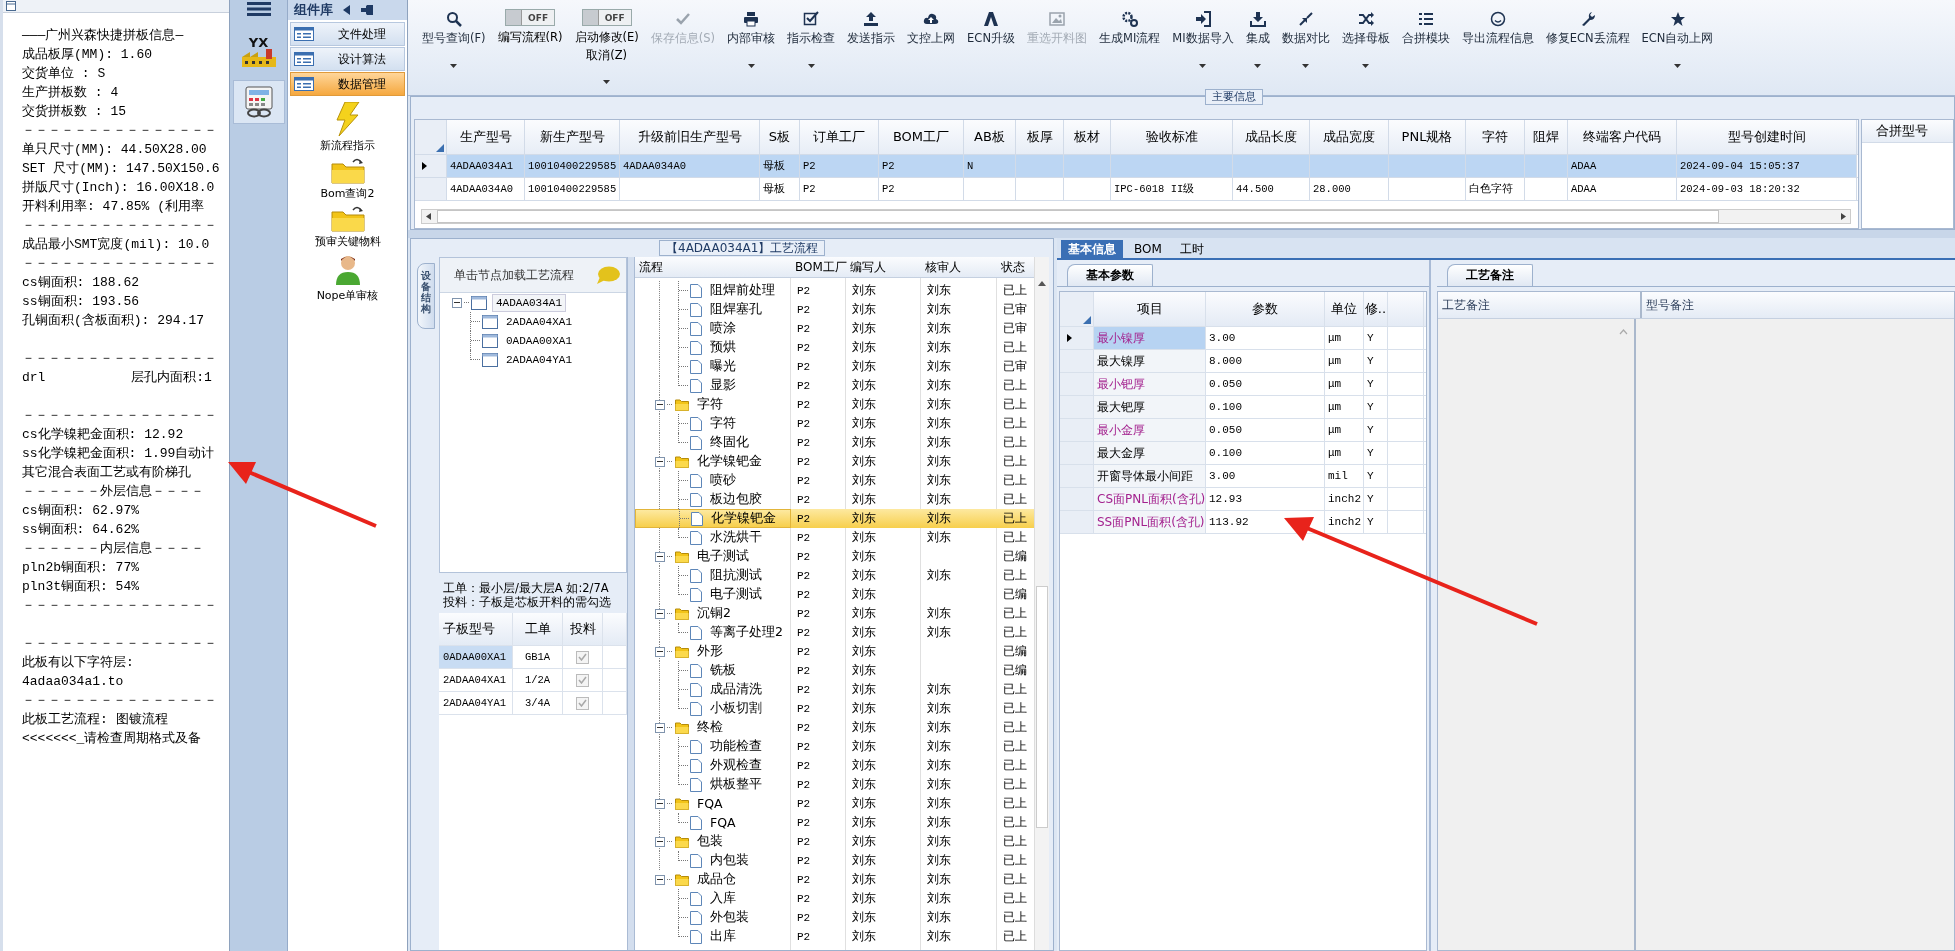 The width and height of the screenshot is (1955, 951). I want to click on column-header: PNL规格, so click(1427, 137).